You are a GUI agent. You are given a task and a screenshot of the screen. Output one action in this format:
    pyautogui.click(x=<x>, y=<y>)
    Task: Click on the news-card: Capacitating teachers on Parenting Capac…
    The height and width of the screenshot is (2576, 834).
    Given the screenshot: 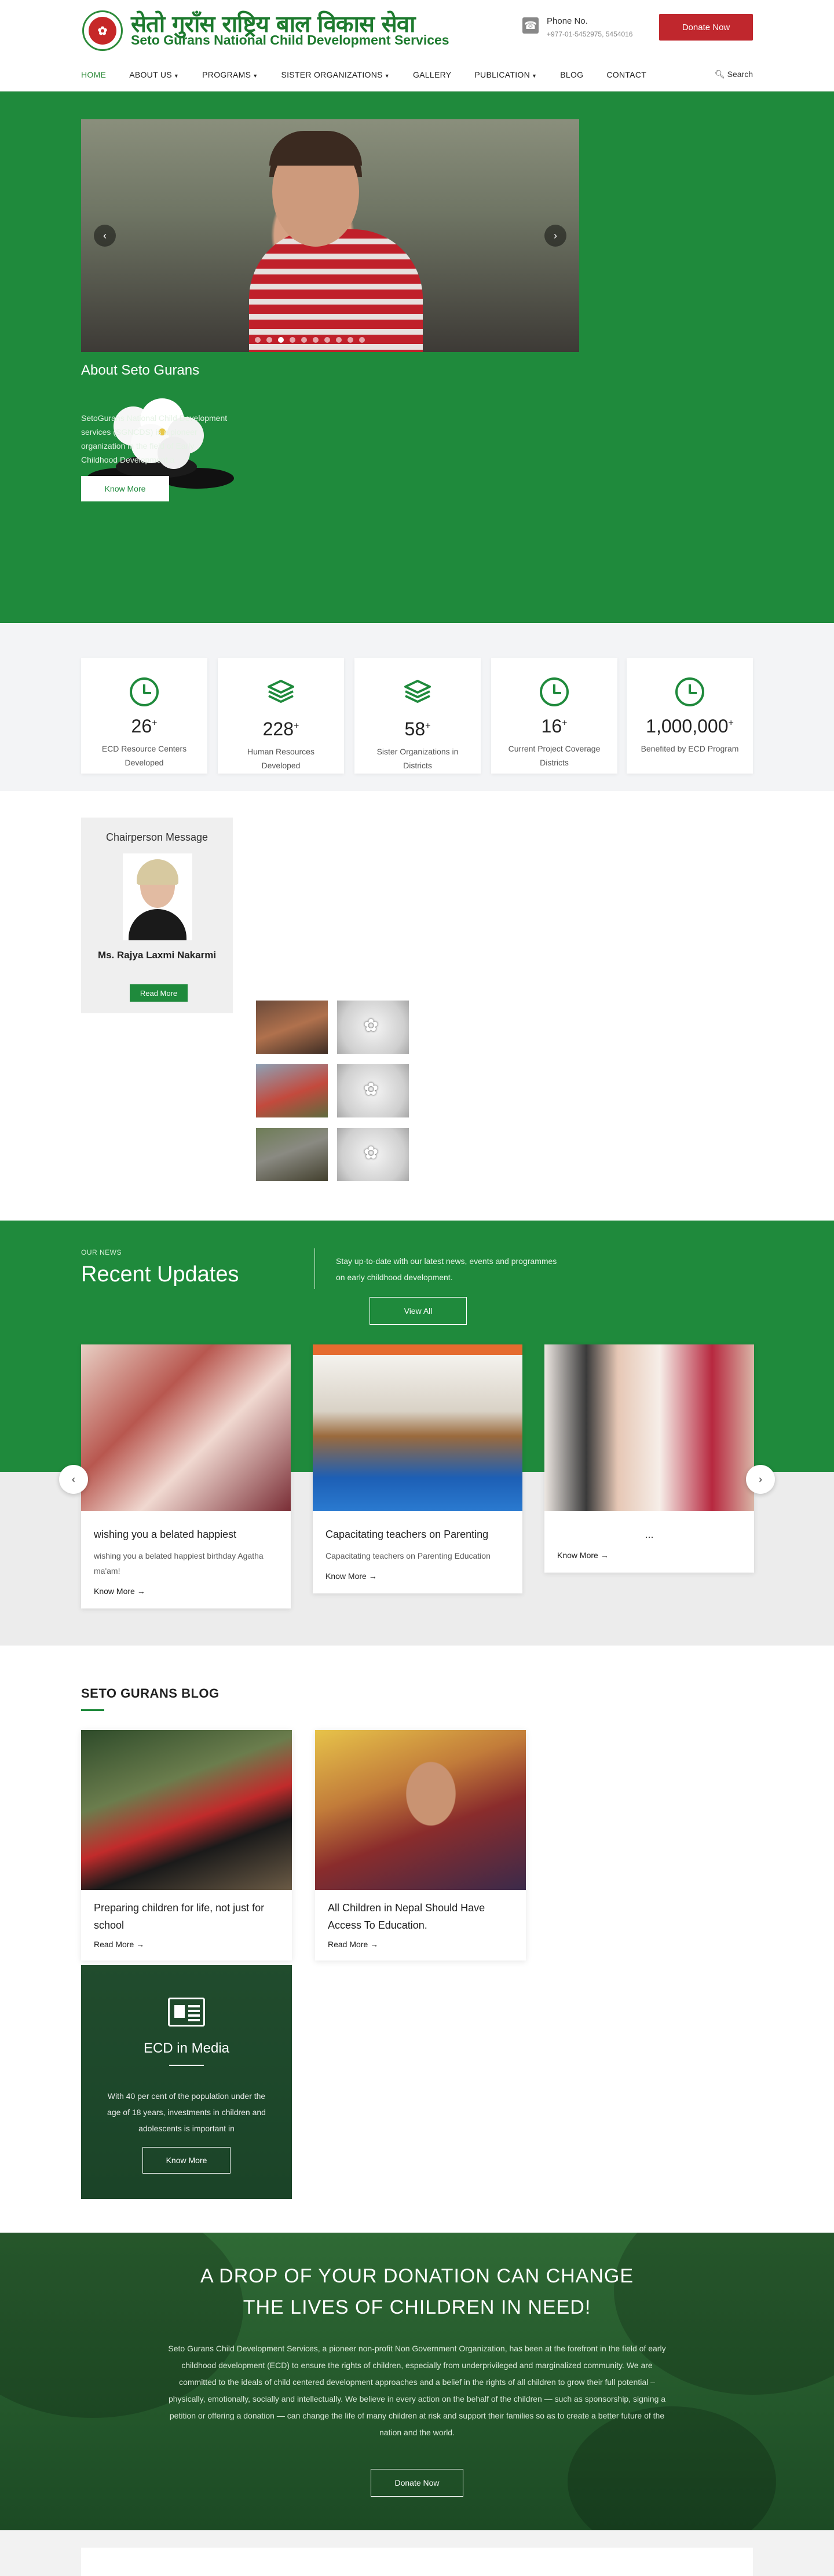 What is the action you would take?
    pyautogui.click(x=417, y=1468)
    